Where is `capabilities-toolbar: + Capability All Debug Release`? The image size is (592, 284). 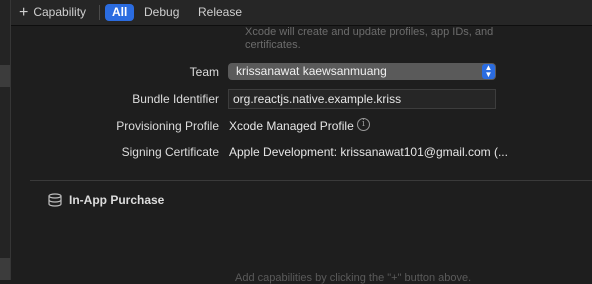 capabilities-toolbar: + Capability All Debug Release is located at coordinates (301, 13).